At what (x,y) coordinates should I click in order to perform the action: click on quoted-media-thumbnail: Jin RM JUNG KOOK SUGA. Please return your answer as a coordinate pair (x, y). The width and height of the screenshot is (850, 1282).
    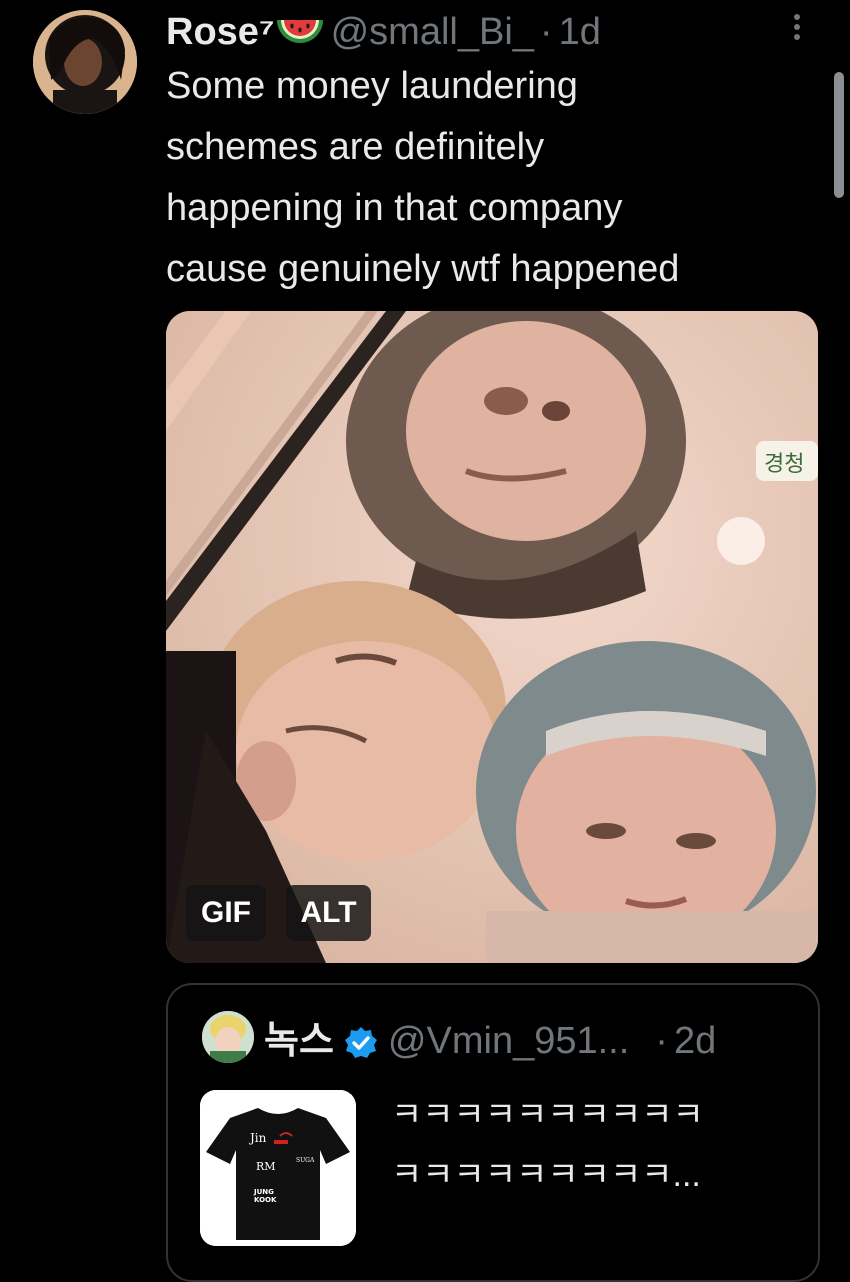
    Looking at the image, I should click on (278, 1168).